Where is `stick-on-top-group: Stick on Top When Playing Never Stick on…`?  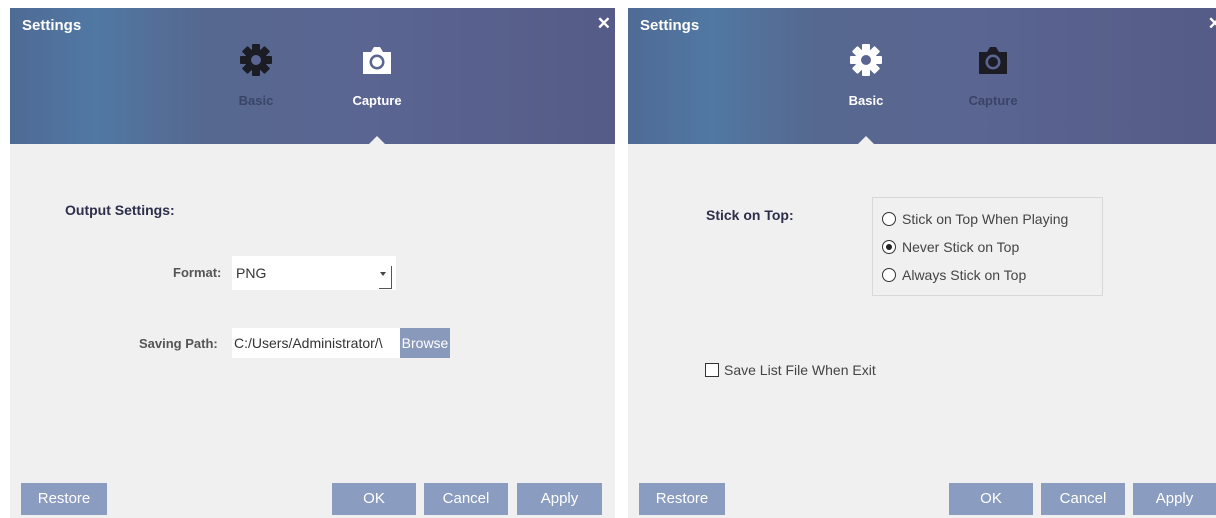
stick-on-top-group: Stick on Top When Playing Never Stick on… is located at coordinates (987, 246).